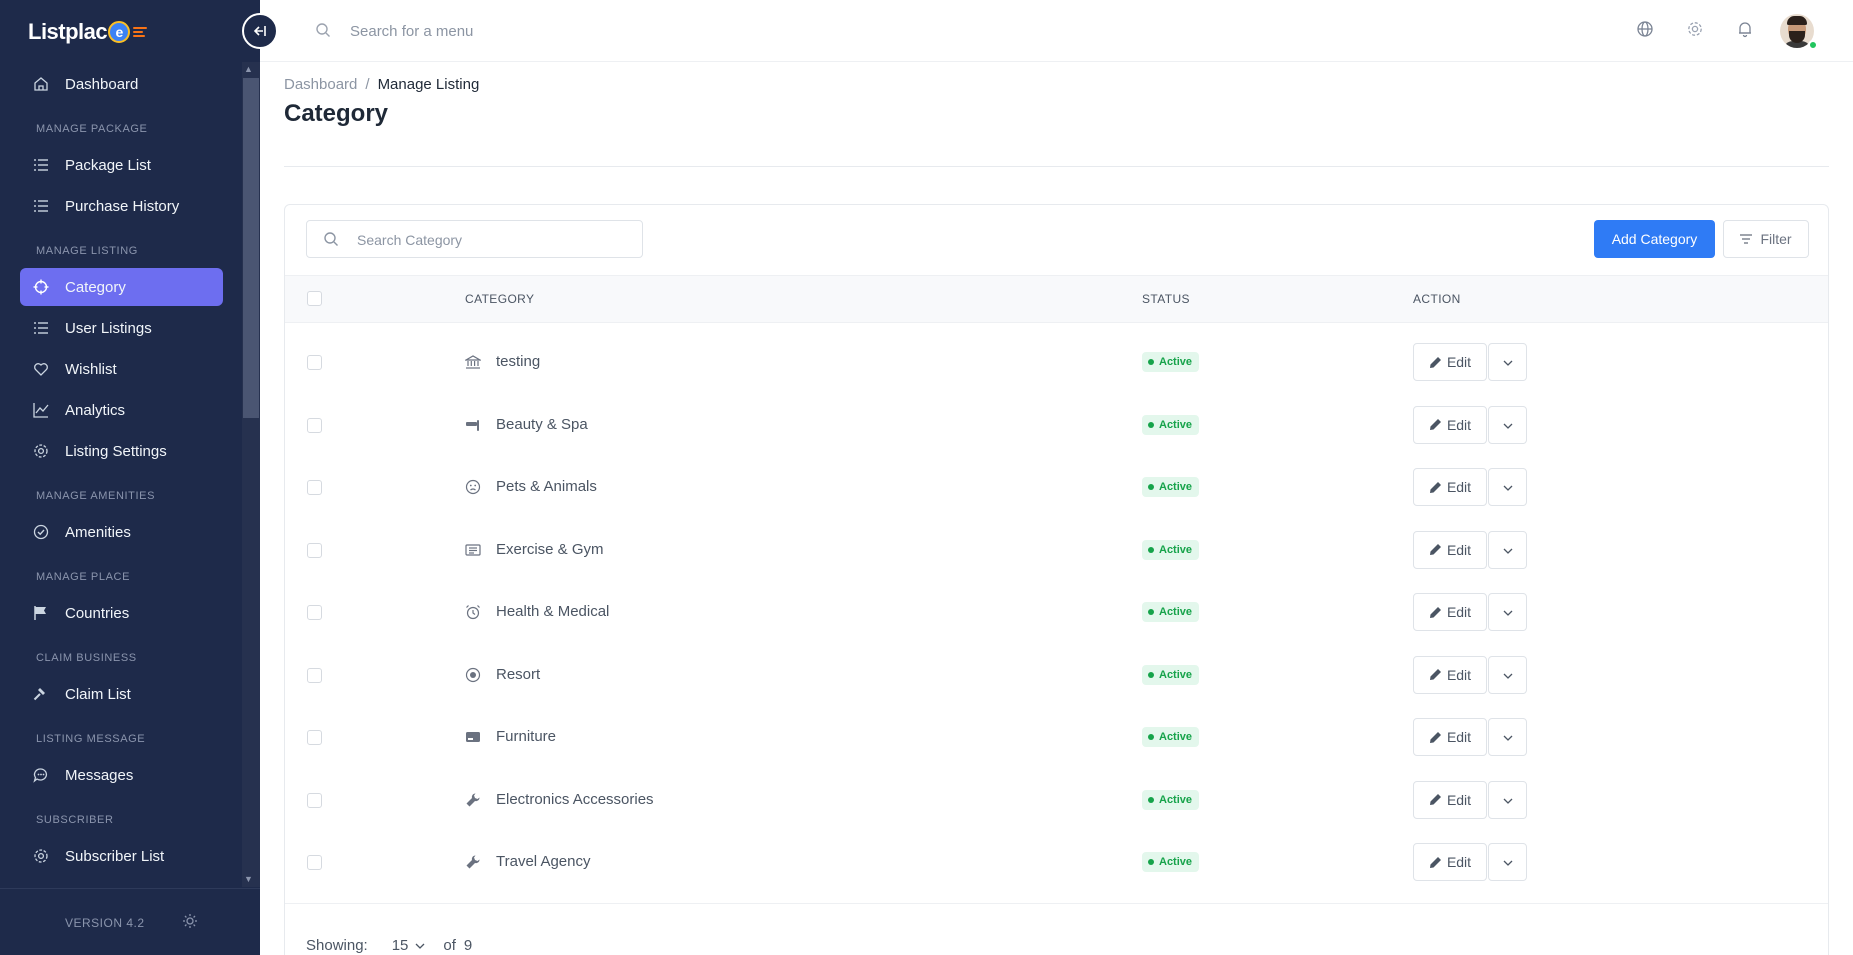 This screenshot has height=955, width=1853. What do you see at coordinates (108, 165) in the screenshot?
I see `sidebar-item-label: Package List` at bounding box center [108, 165].